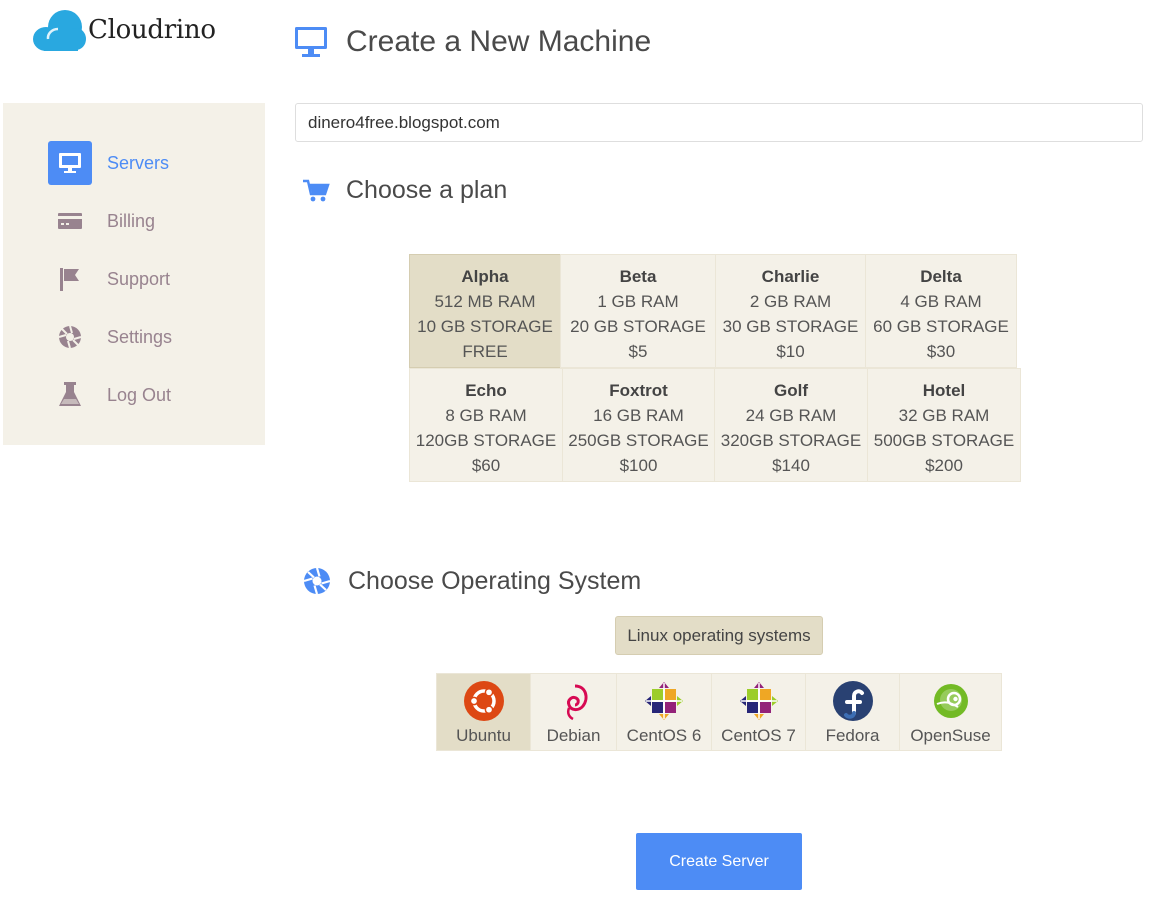 The height and width of the screenshot is (897, 1154). What do you see at coordinates (486, 390) in the screenshot?
I see `plan-name: Echo` at bounding box center [486, 390].